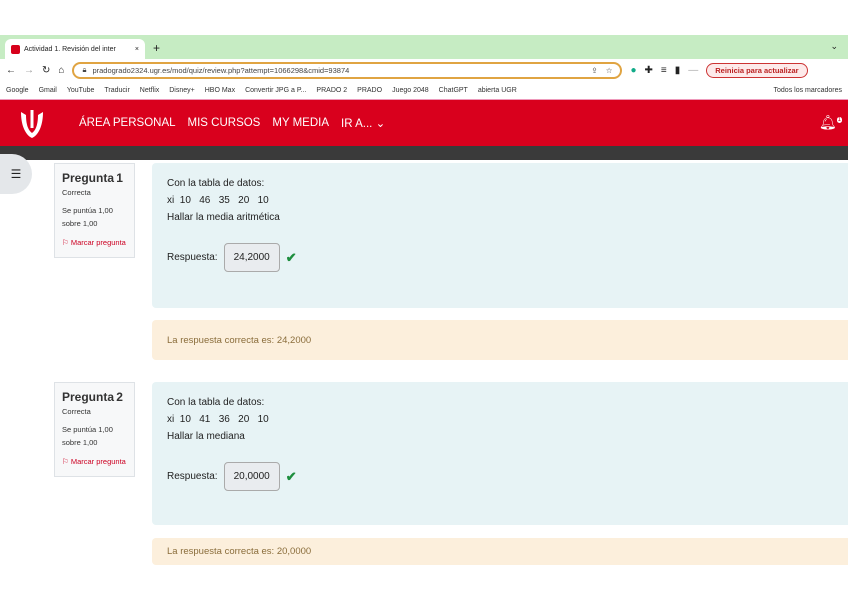 The height and width of the screenshot is (599, 848). What do you see at coordinates (648, 70) in the screenshot?
I see `puzzle-icon: ✚` at bounding box center [648, 70].